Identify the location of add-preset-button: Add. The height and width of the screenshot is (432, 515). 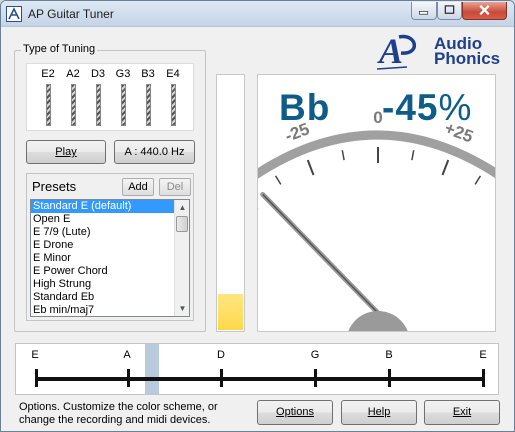
(138, 187).